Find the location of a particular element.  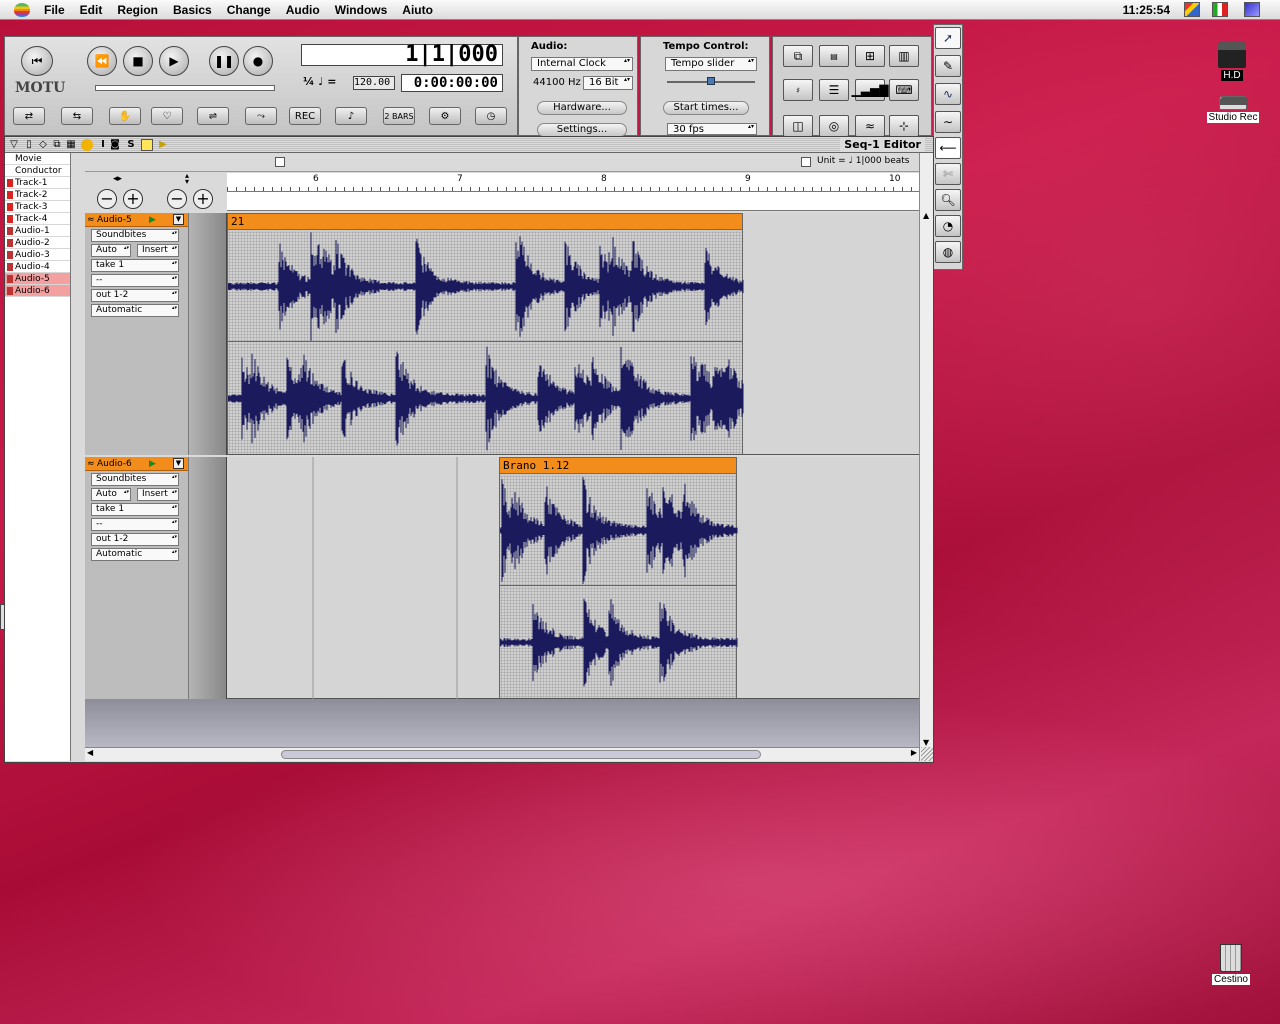

horizontal-scrollbar: ◀ ▶ is located at coordinates (502, 754).